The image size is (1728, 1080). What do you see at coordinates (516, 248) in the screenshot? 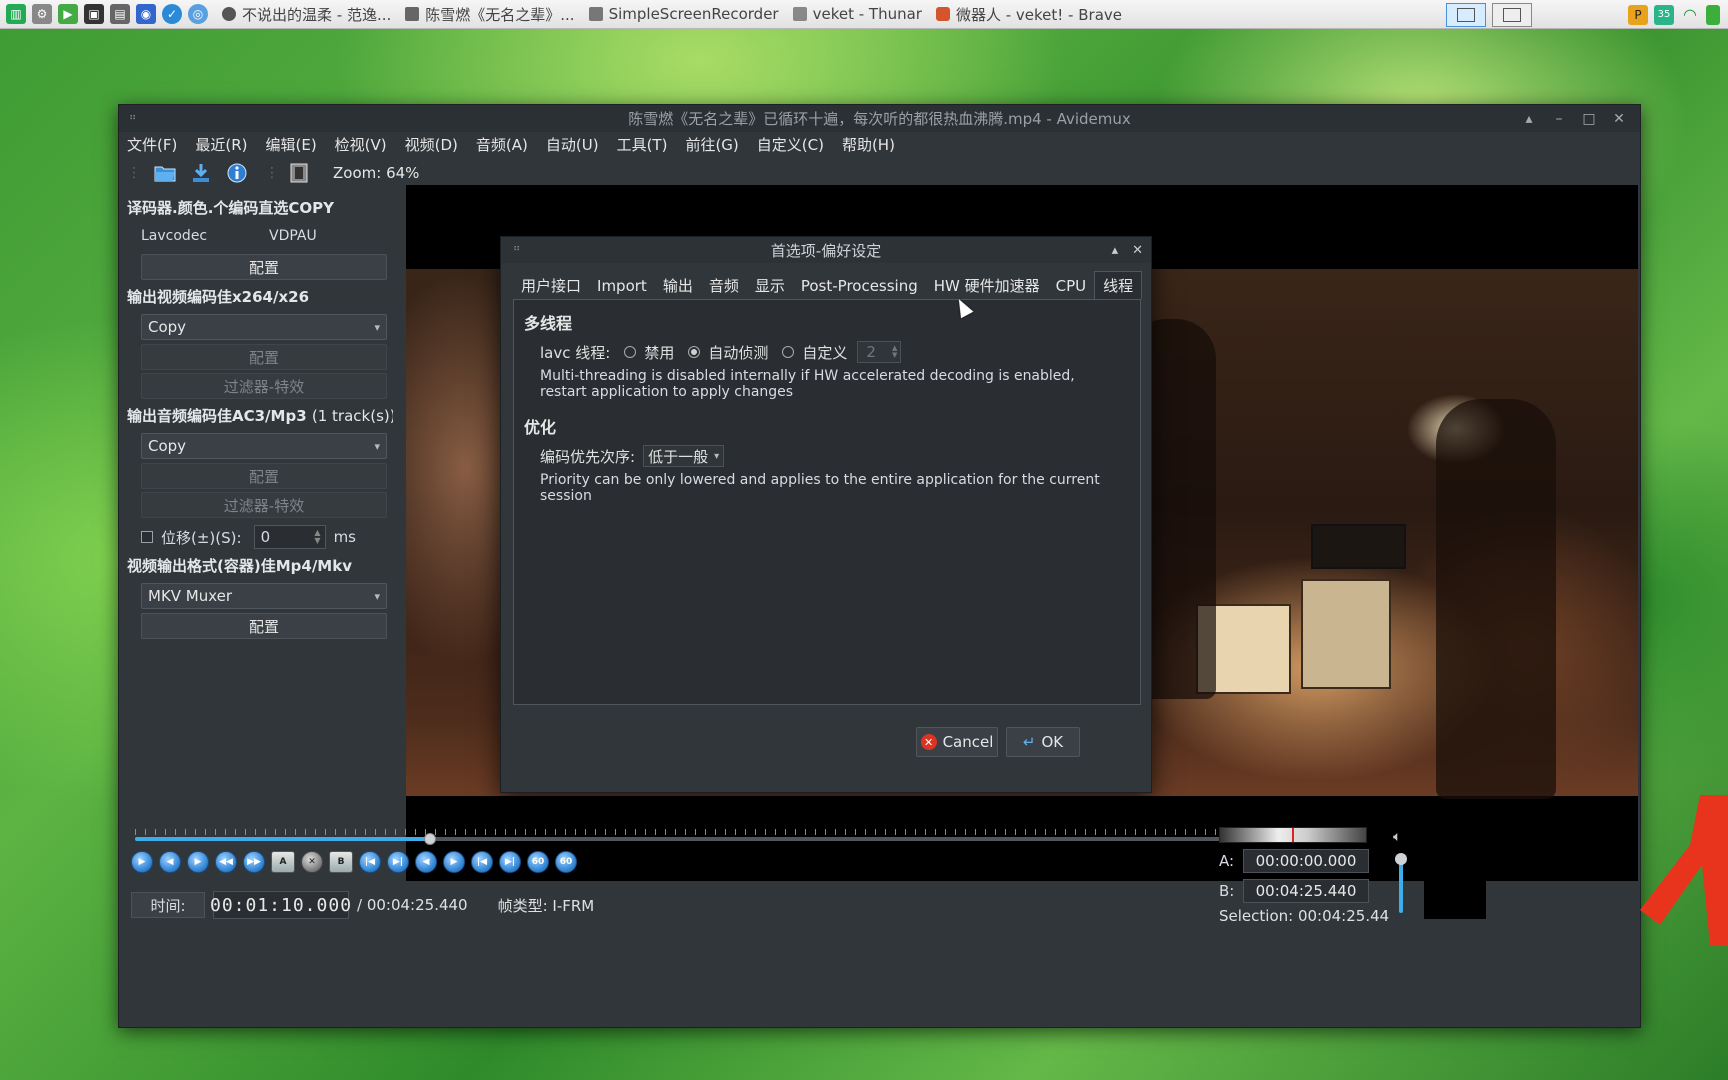
I see `dialog-menu-icon: ⠶` at bounding box center [516, 248].